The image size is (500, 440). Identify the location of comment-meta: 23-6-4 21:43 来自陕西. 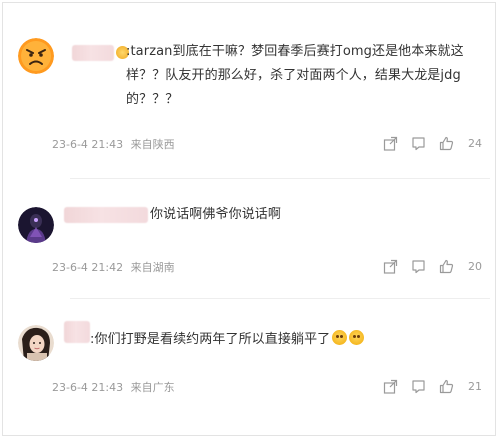
(115, 144).